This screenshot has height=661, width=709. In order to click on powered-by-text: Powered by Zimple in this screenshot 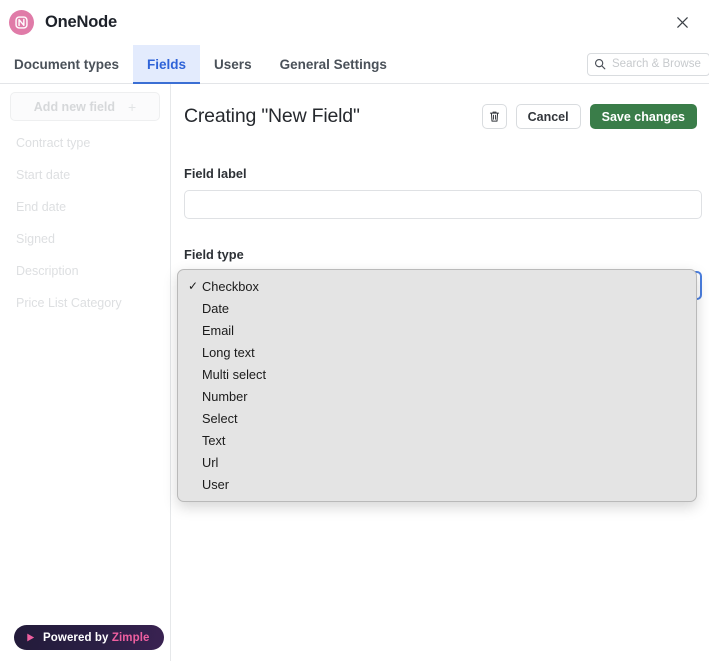, I will do `click(96, 638)`.